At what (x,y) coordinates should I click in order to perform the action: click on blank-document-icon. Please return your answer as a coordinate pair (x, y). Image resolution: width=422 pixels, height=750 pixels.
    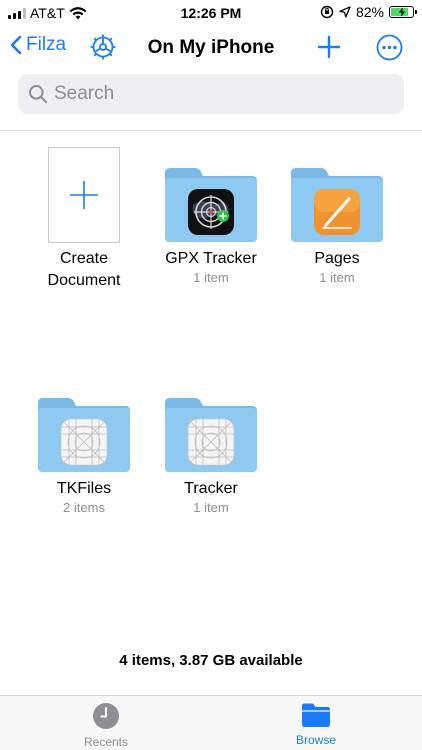
    Looking at the image, I should click on (84, 195).